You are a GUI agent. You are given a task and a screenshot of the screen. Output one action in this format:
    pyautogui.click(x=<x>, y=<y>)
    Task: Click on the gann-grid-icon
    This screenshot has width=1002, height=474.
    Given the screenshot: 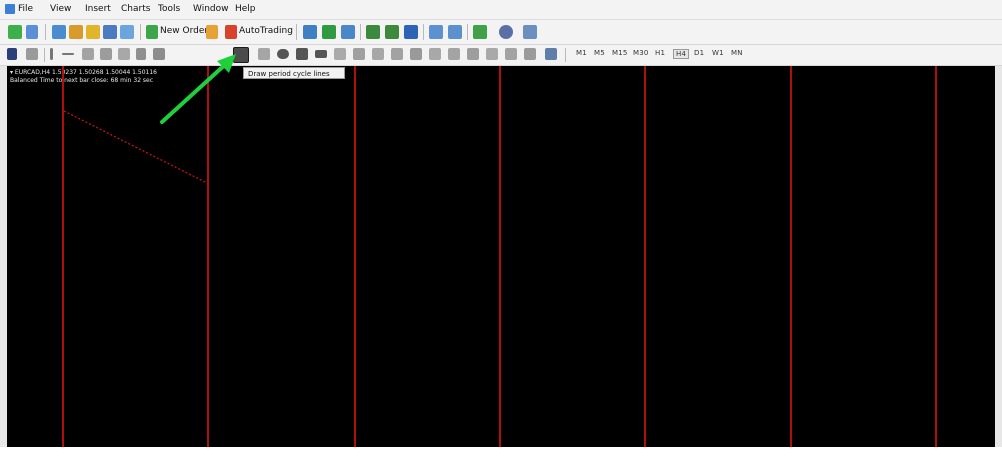 What is the action you would take?
    pyautogui.click(x=359, y=54)
    